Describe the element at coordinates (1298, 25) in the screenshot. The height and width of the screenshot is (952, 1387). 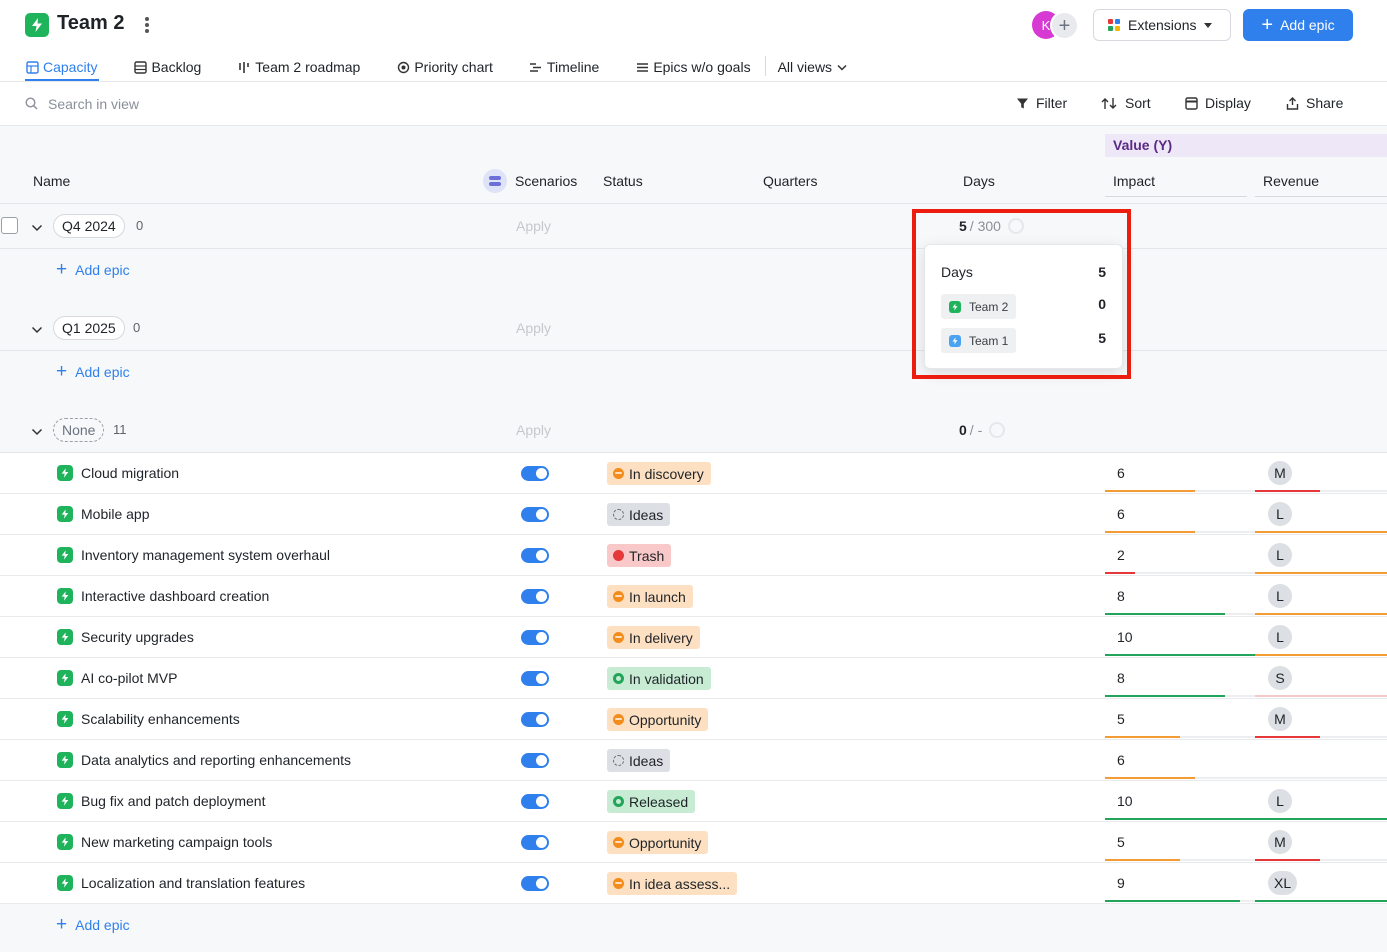
I see `add-epic-button: + Add epic` at that location.